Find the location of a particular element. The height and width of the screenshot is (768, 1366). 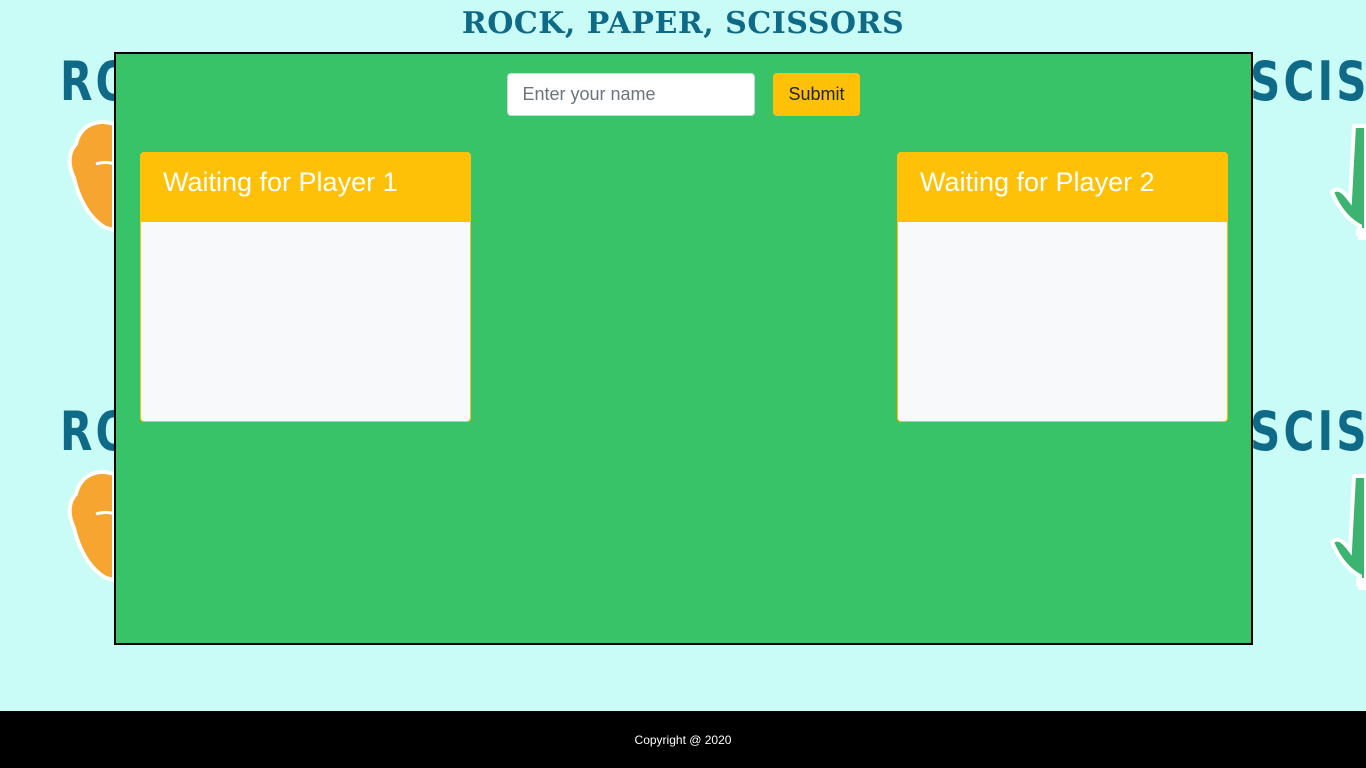

submit-button: Submit is located at coordinates (816, 94).